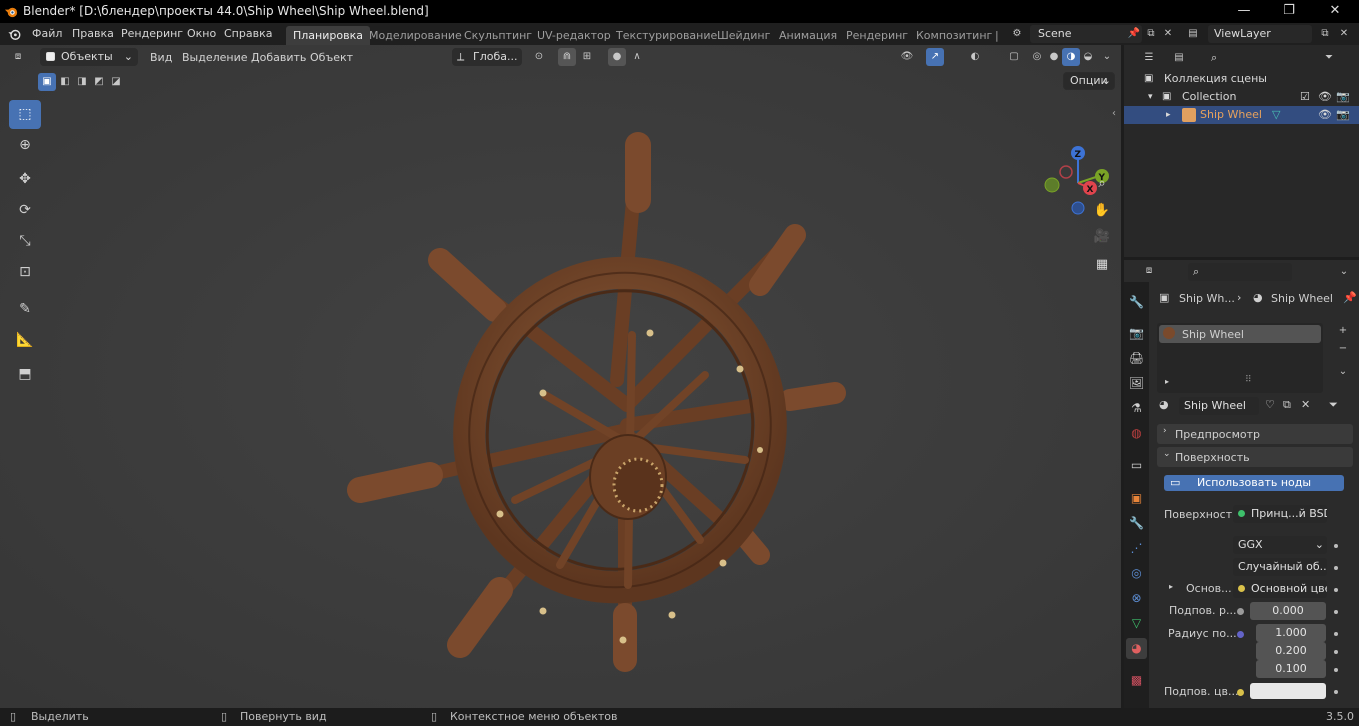  Describe the element at coordinates (539, 57) in the screenshot. I see `pivot-icon: ⊙` at that location.